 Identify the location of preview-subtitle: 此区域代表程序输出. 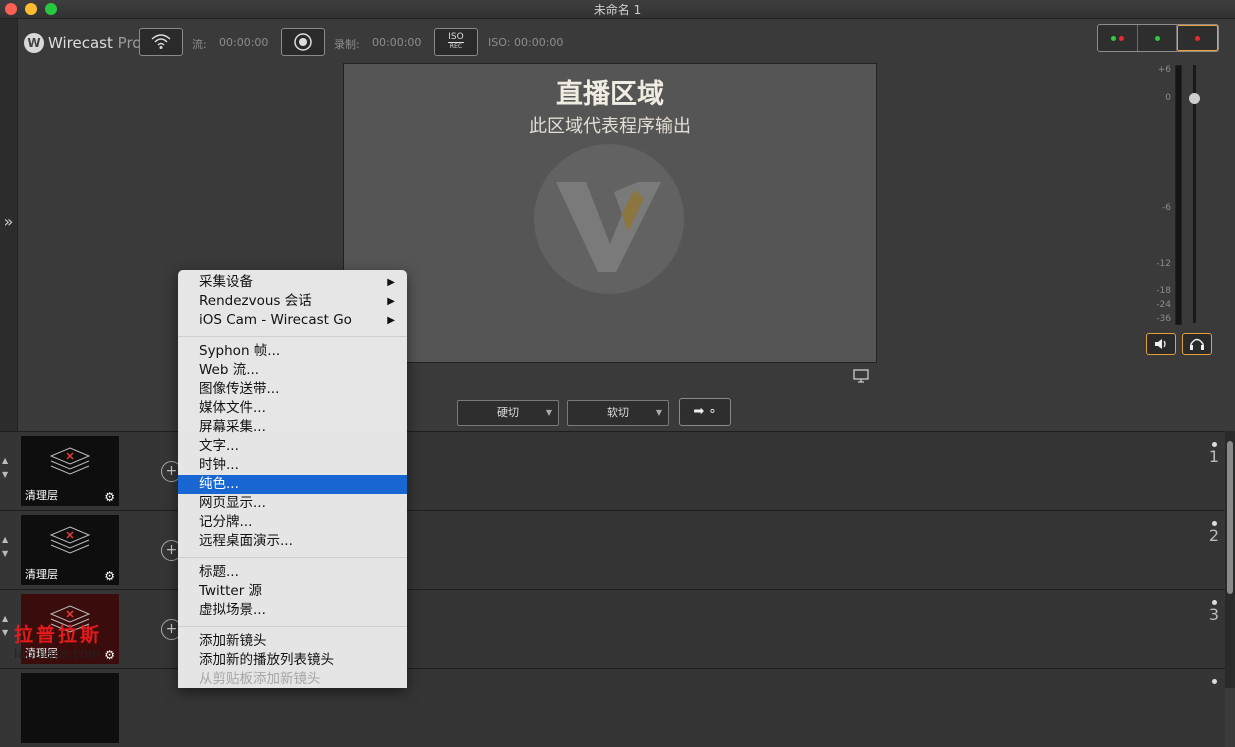
(610, 126).